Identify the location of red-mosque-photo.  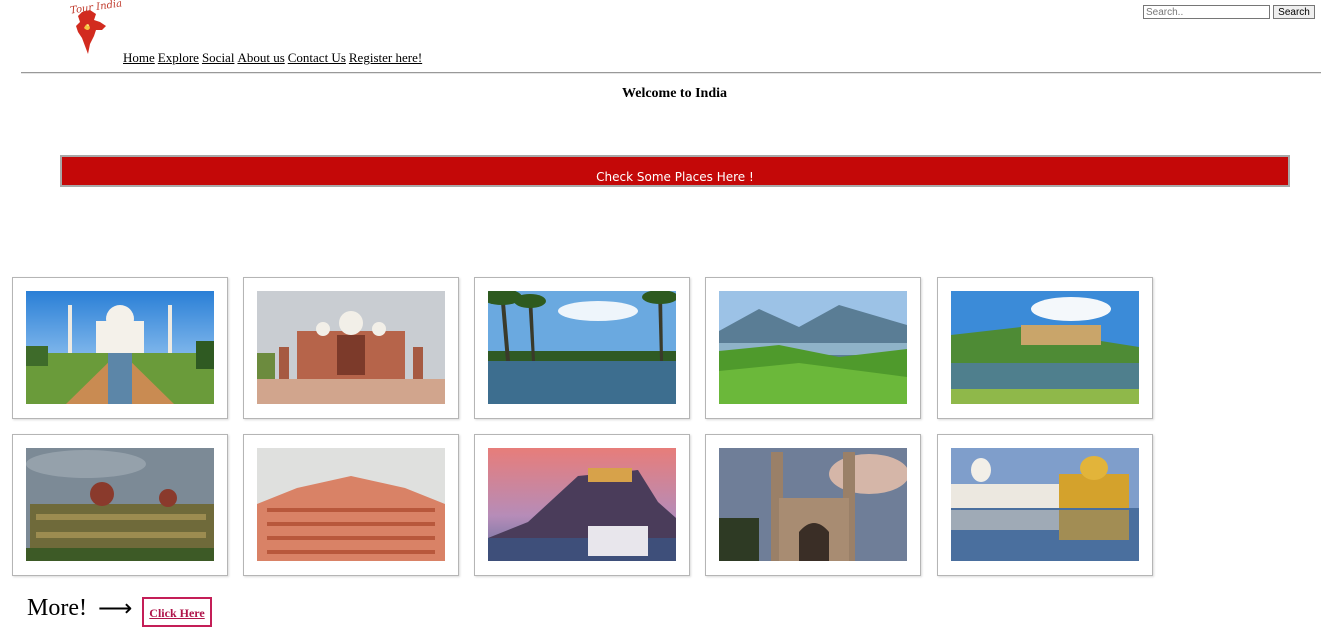
(351, 347).